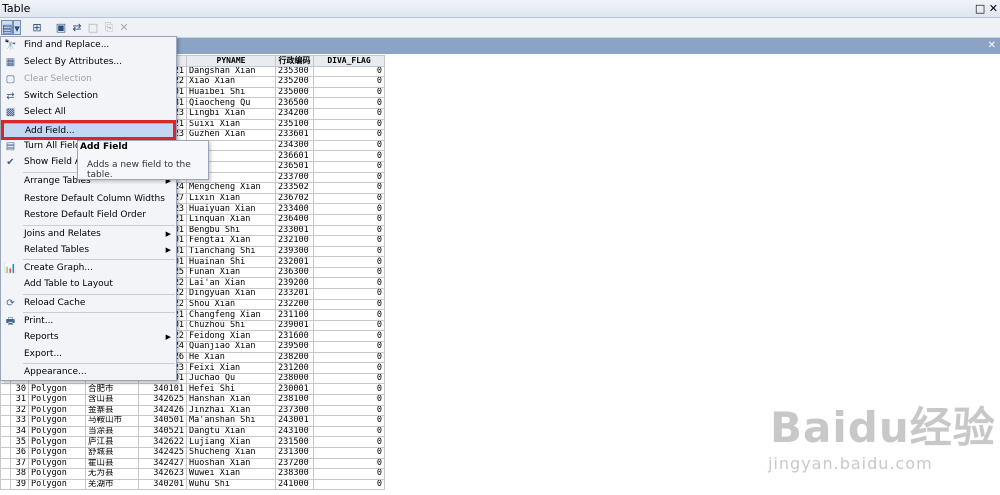  What do you see at coordinates (192, 484) in the screenshot?
I see `table-row: 39 Polygon 芜湖市 340201 Wuhu Shi 241000 0` at bounding box center [192, 484].